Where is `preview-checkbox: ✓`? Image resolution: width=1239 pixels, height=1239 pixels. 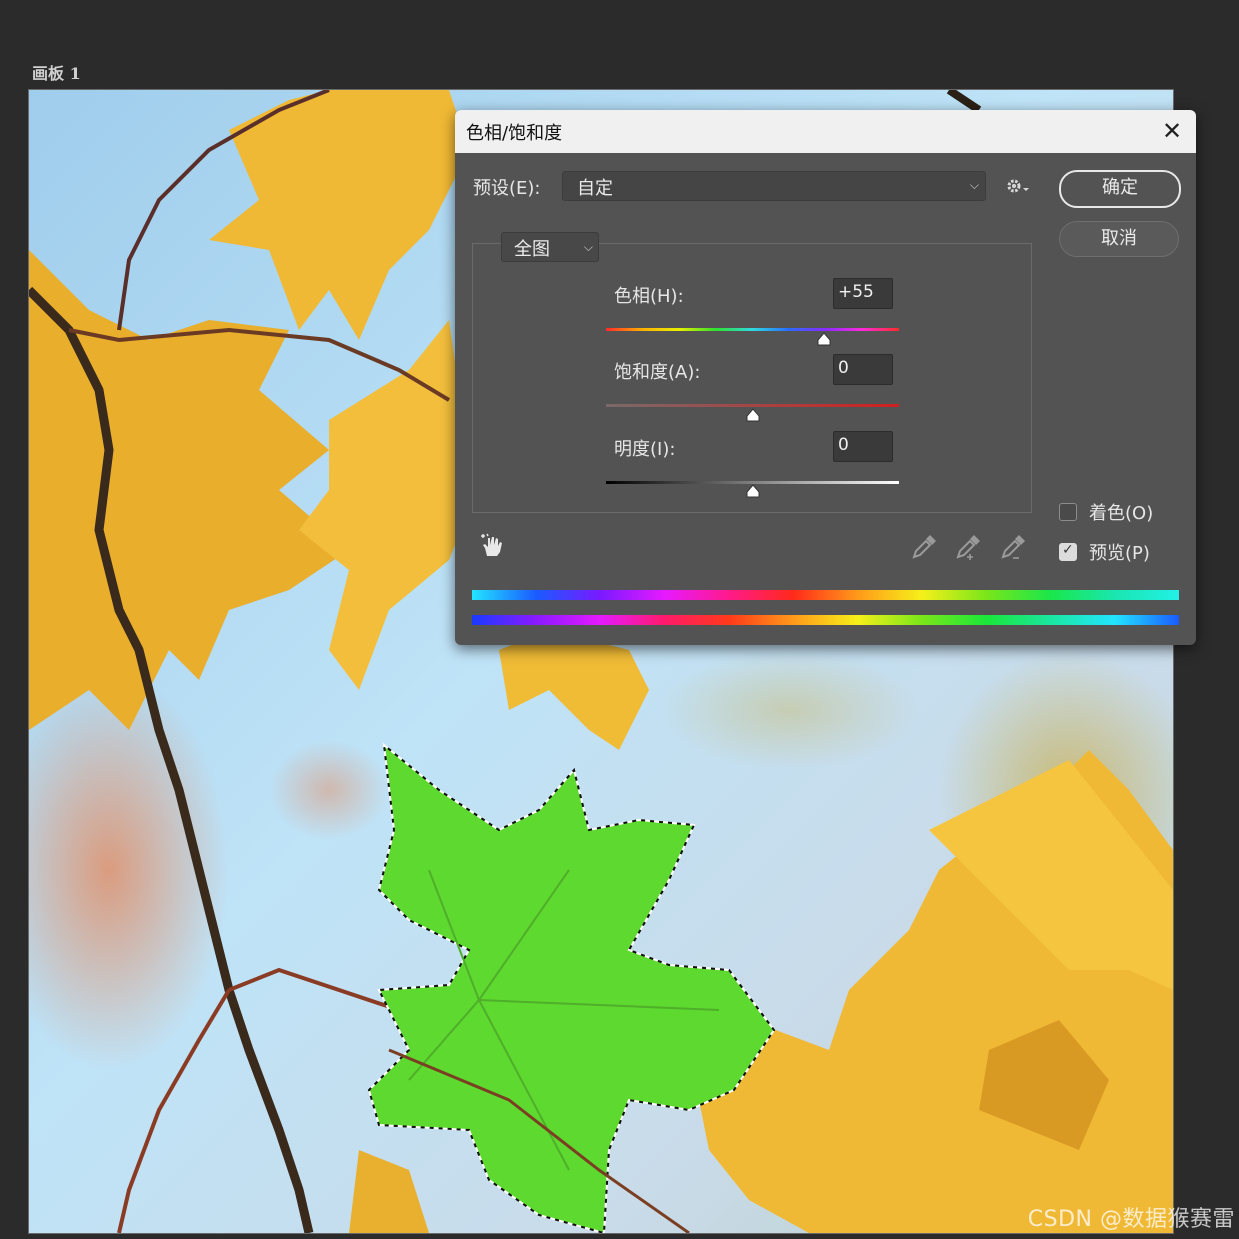 preview-checkbox: ✓ is located at coordinates (1068, 551).